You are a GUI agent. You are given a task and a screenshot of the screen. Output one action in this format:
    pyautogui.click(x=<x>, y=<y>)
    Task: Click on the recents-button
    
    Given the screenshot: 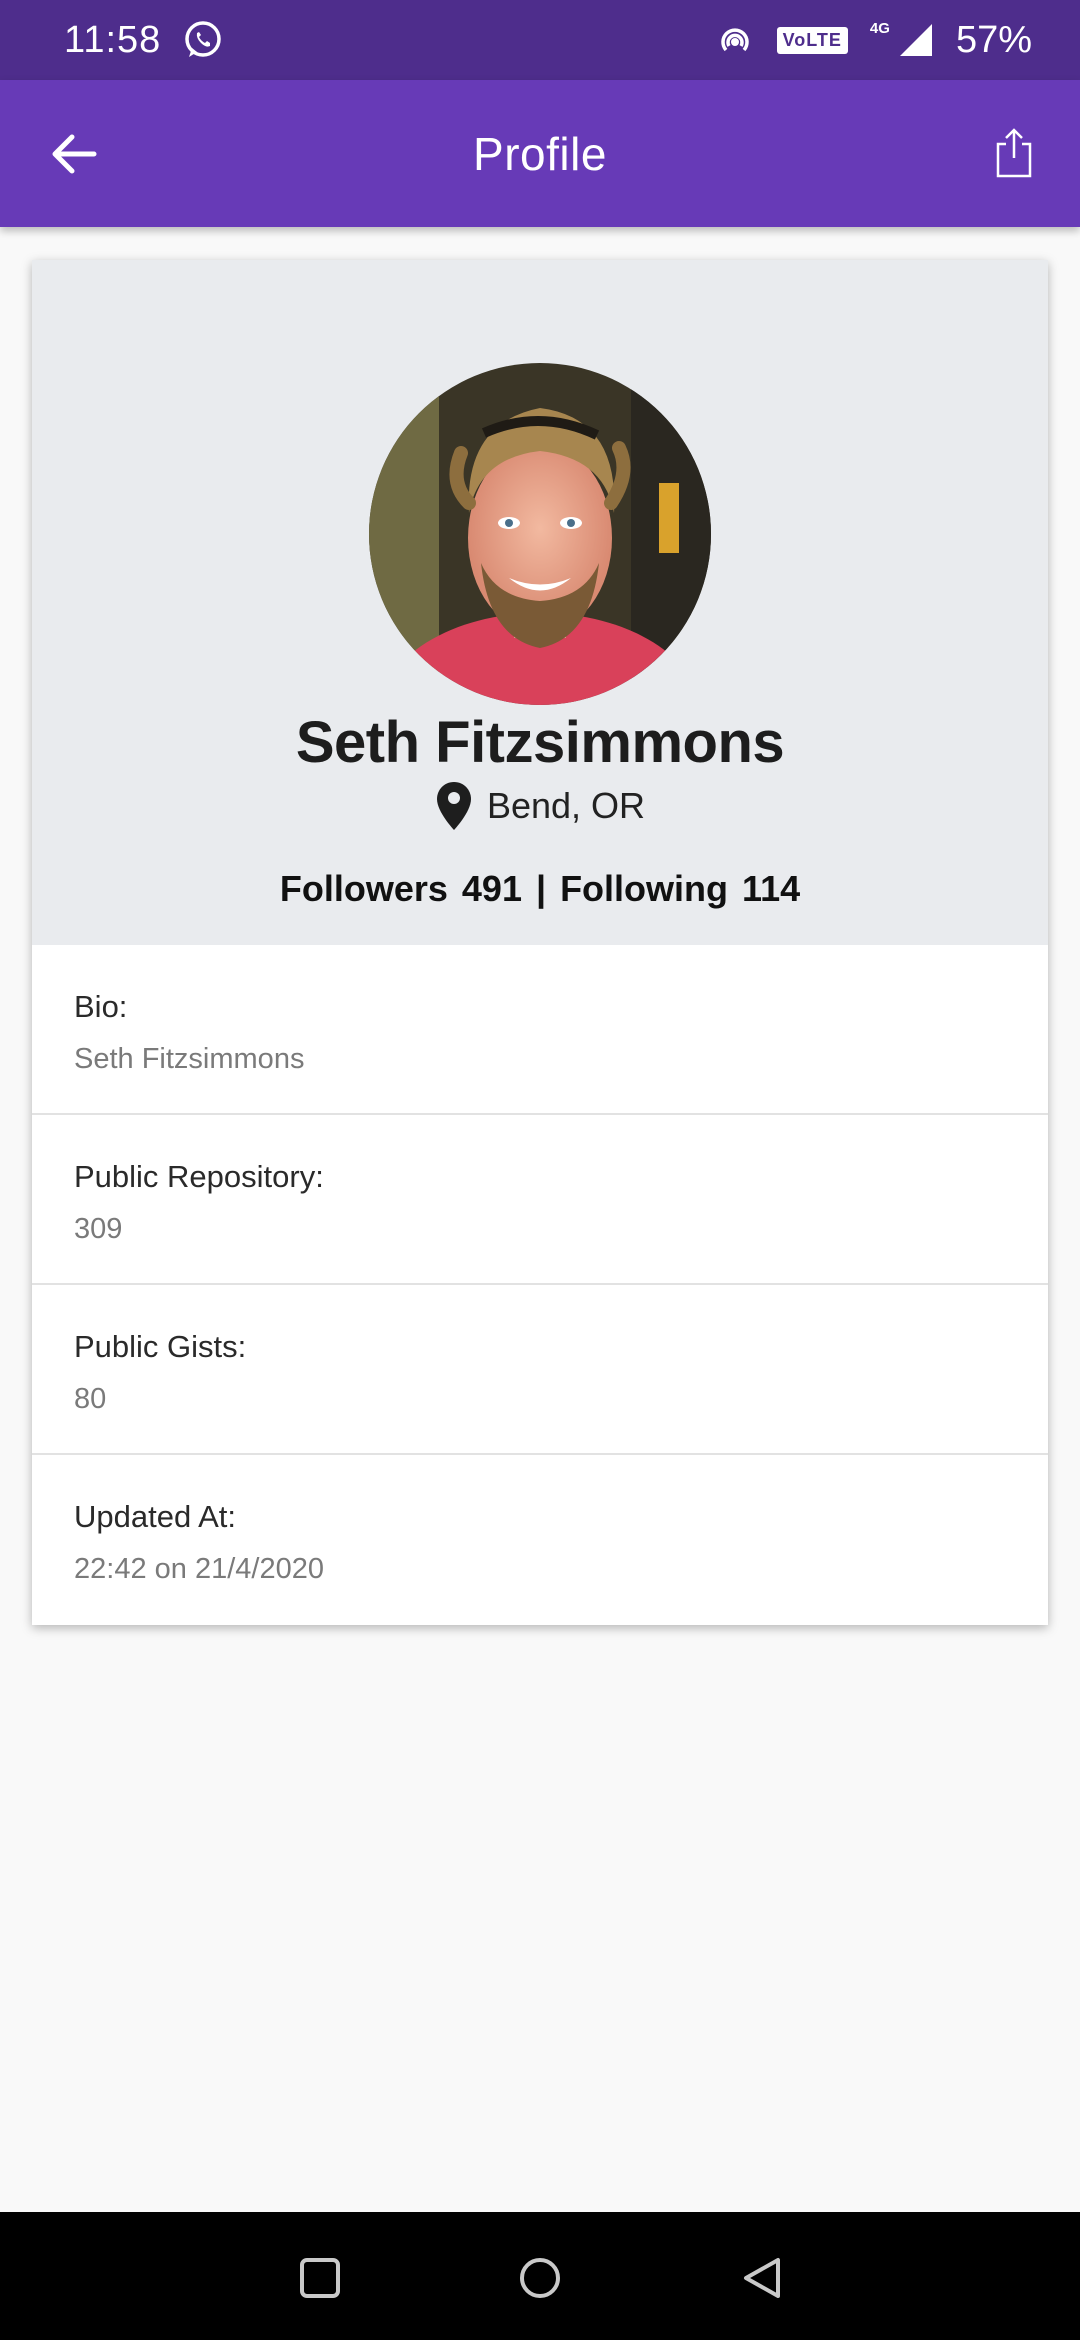 What is the action you would take?
    pyautogui.click(x=320, y=2278)
    